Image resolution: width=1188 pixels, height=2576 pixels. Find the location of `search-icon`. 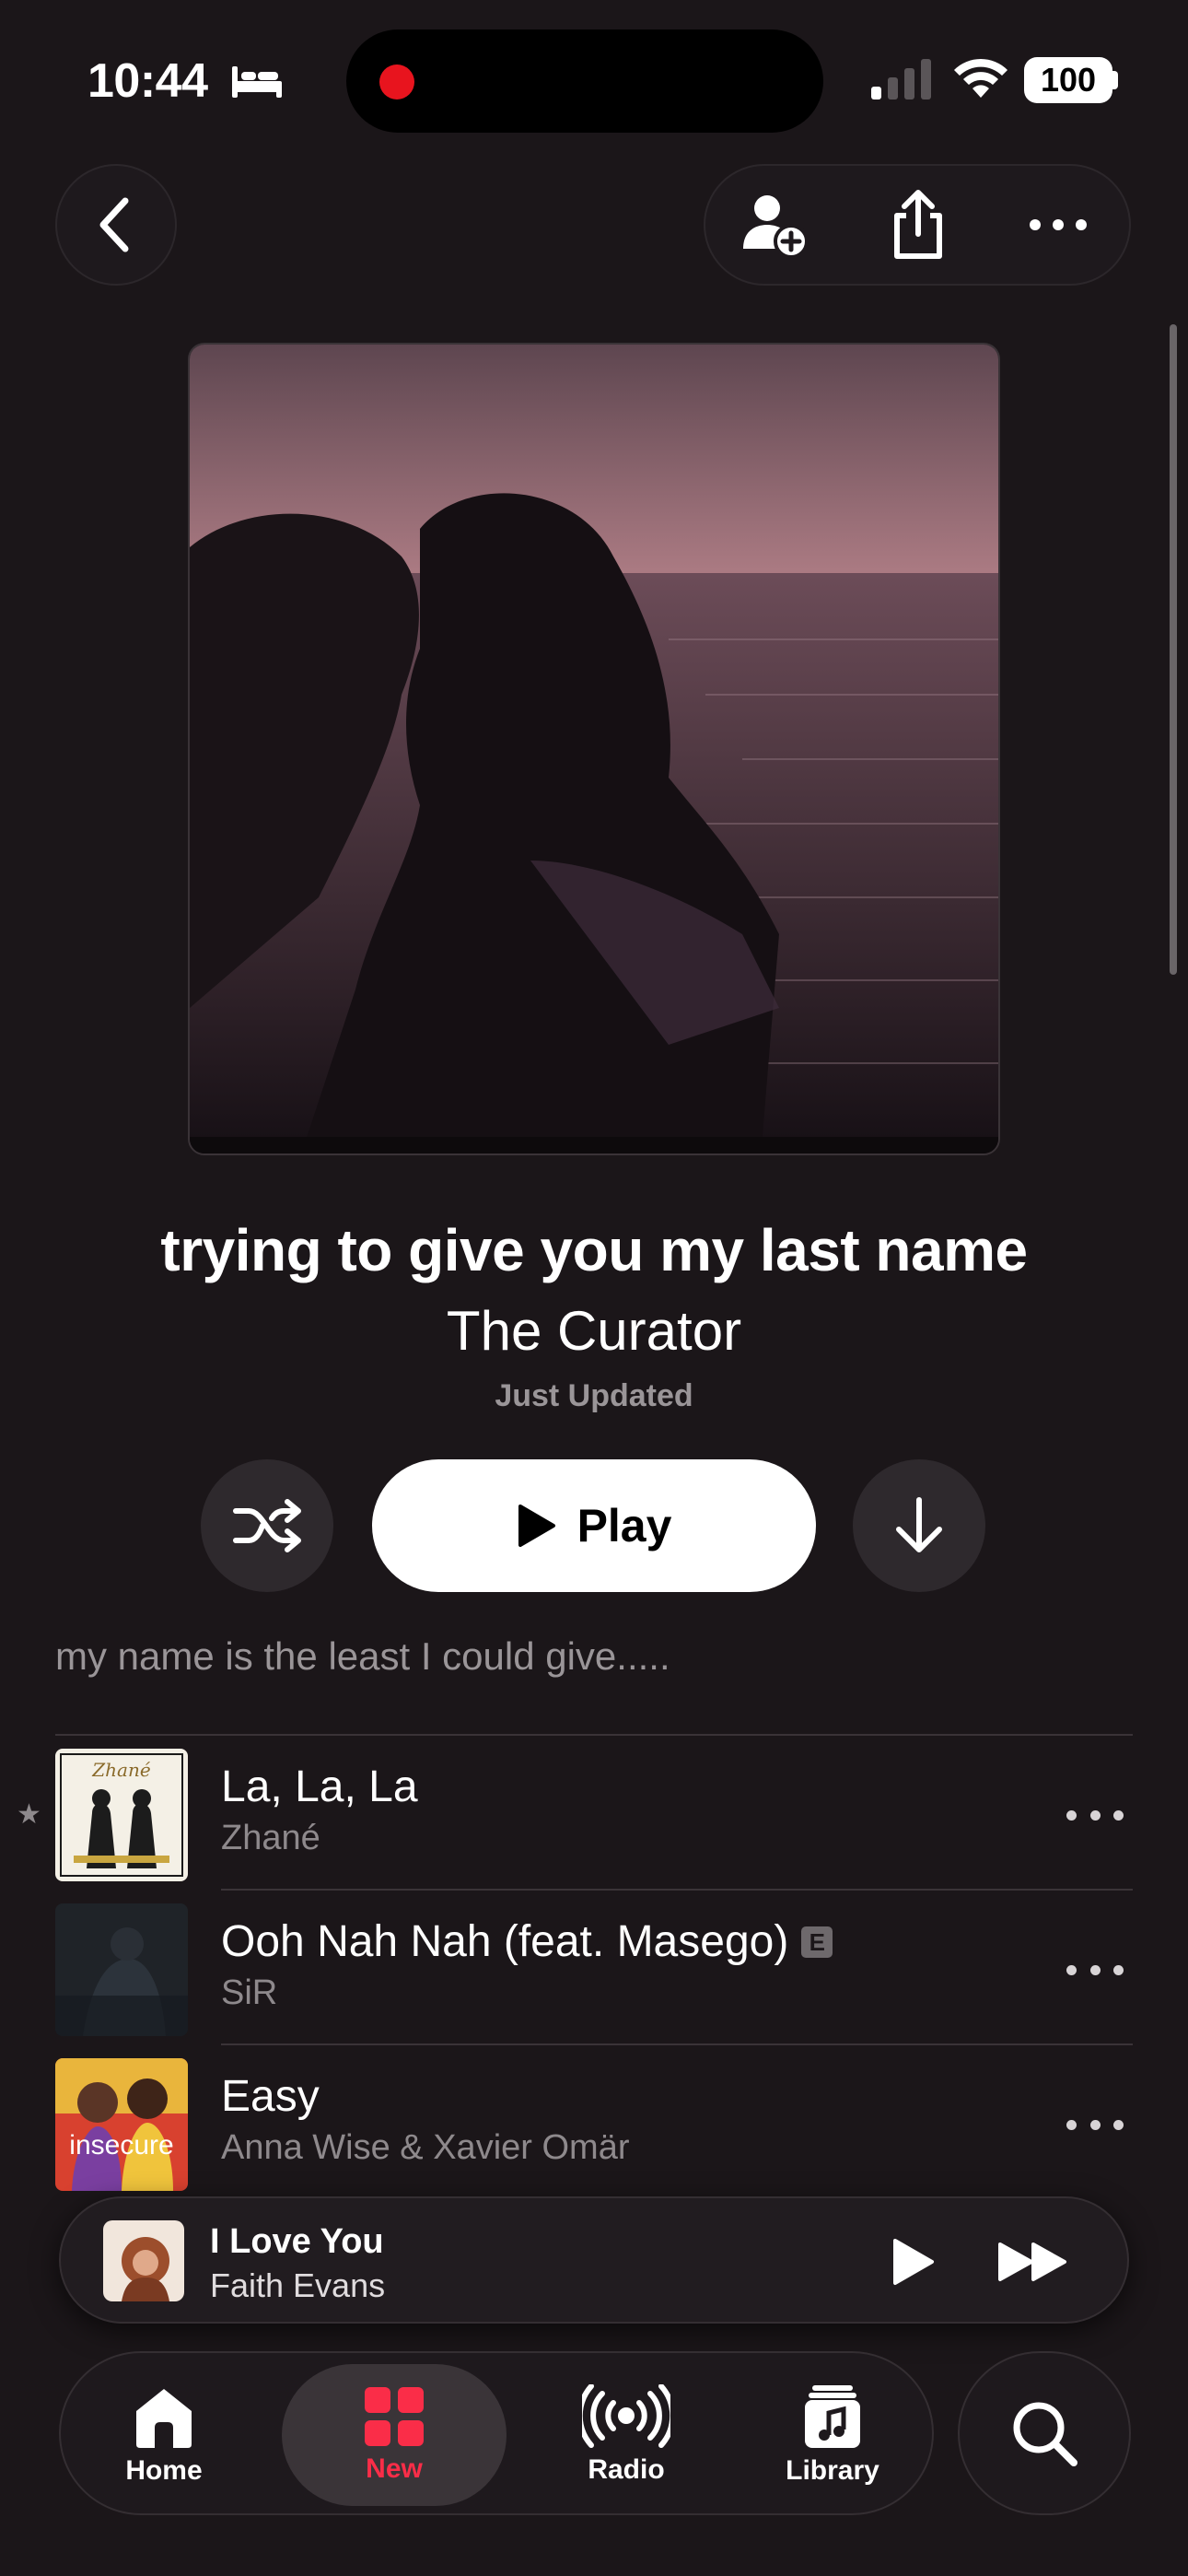

search-icon is located at coordinates (1045, 2434).